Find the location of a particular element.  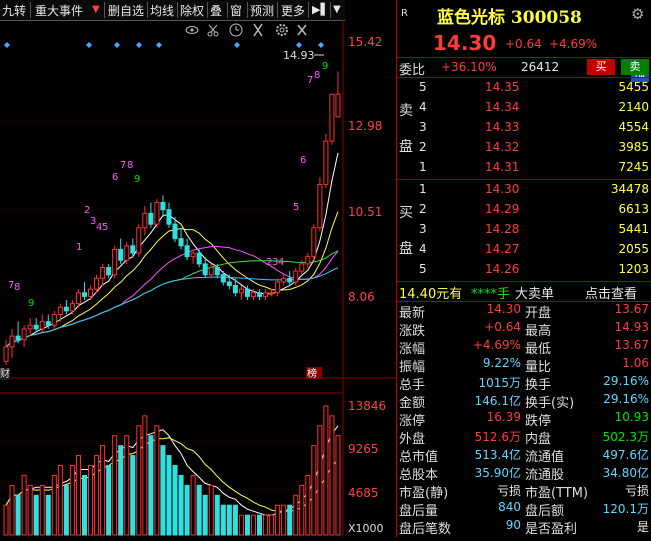

bottom-left-tag: 财 is located at coordinates (5, 373).